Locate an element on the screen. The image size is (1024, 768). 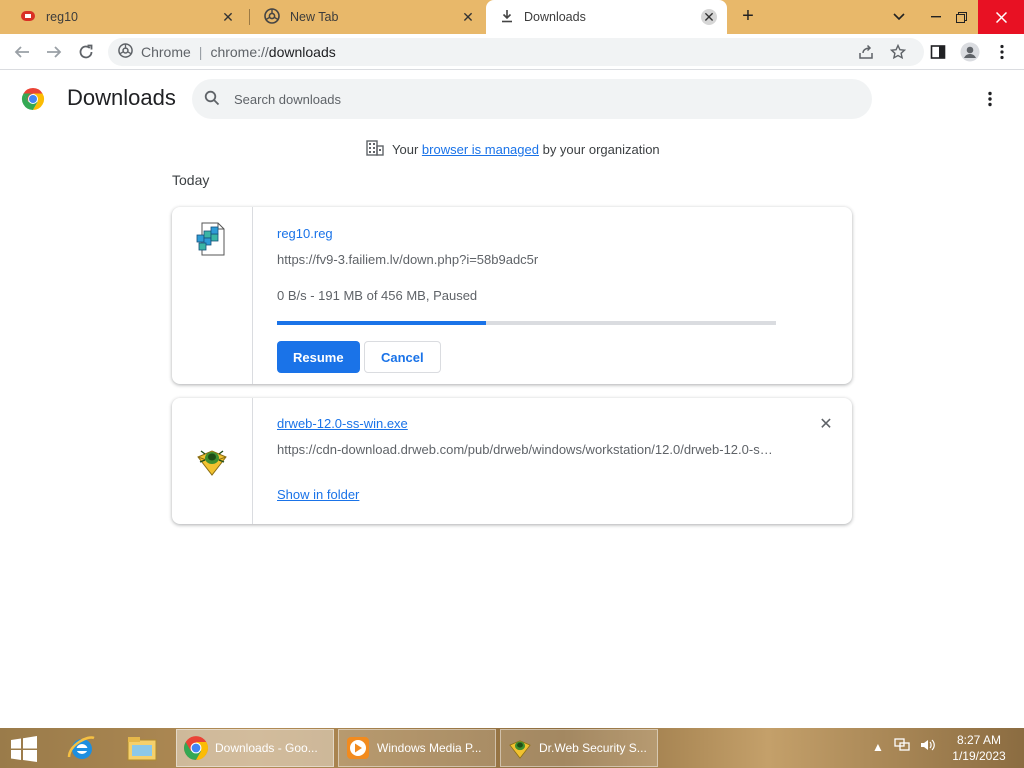
address-bar: Chrome | chrome://downloads is located at coordinates (516, 52).